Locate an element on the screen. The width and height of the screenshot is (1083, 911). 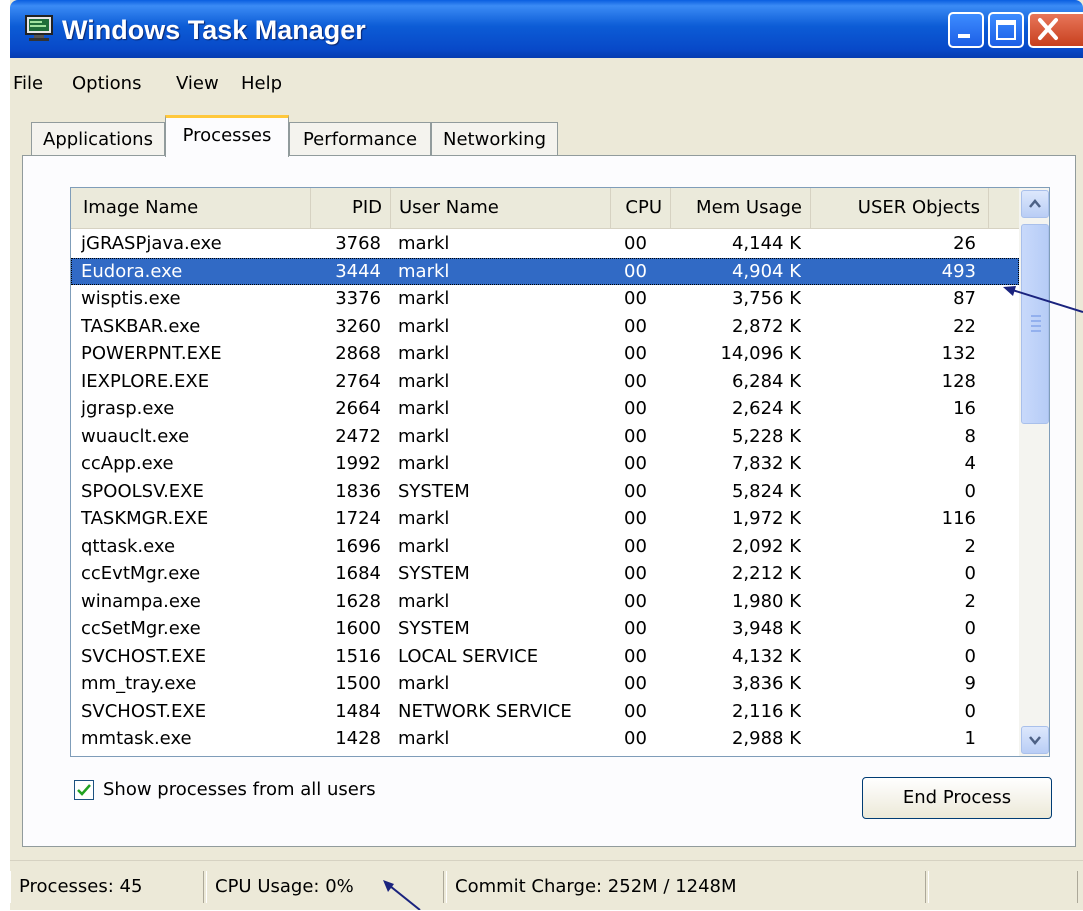
table-row: SVCHOST.EXE 1516 LOCAL SERVICE 00 4,132 K 0 is located at coordinates (545, 657).